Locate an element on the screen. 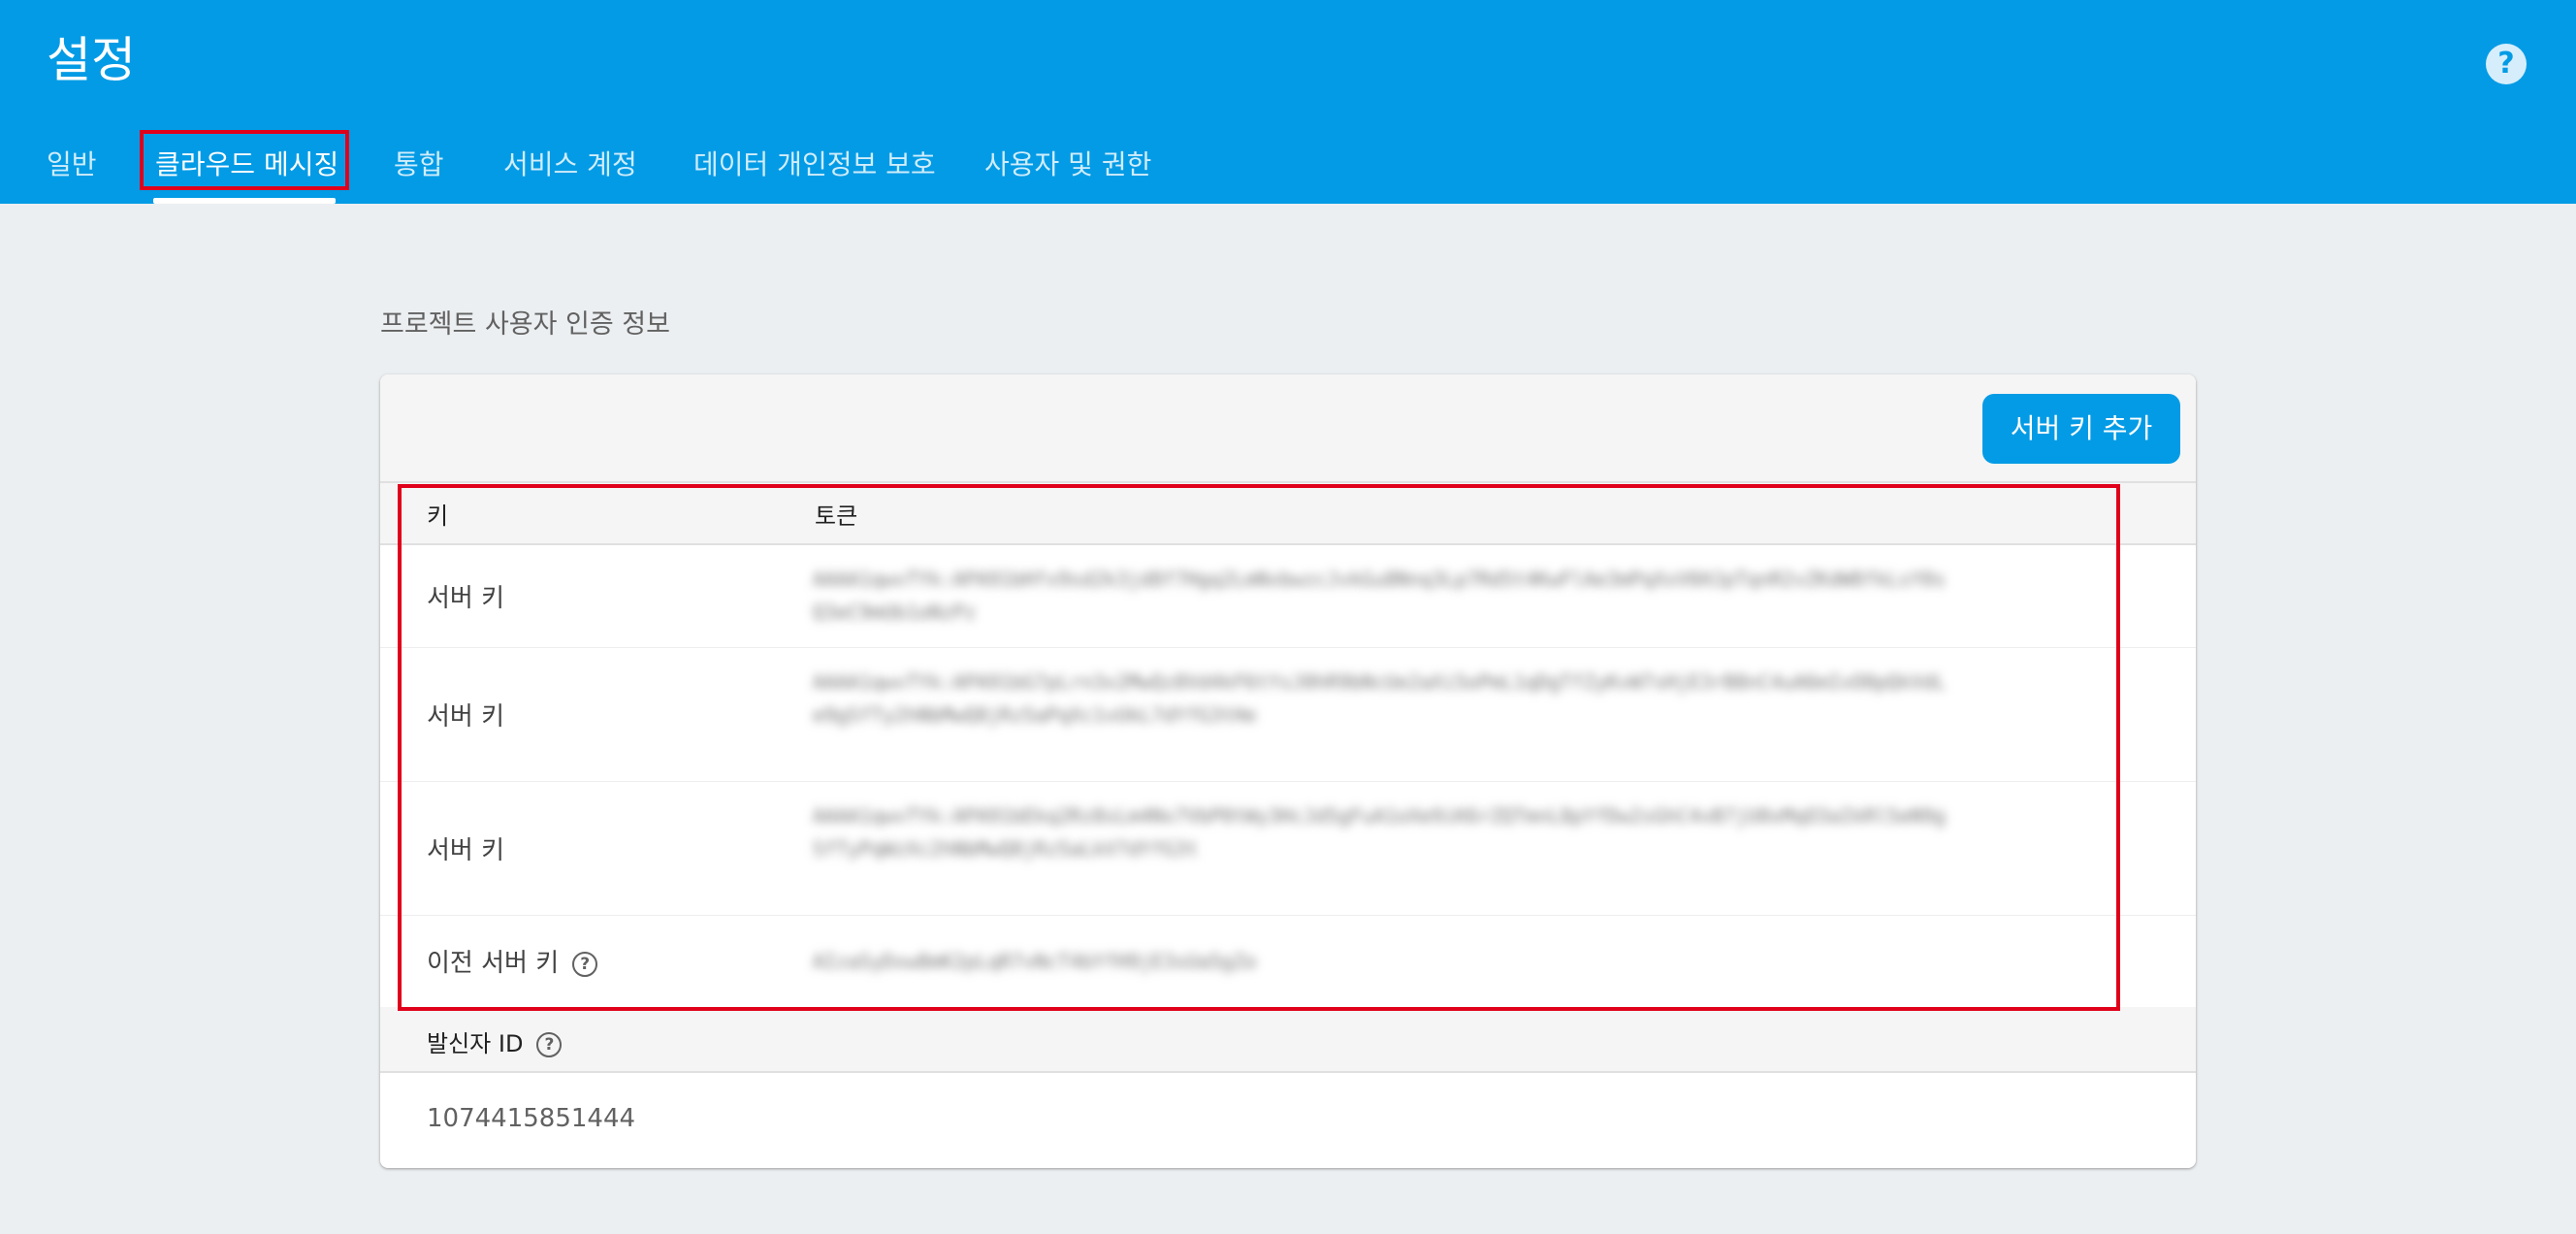 This screenshot has width=2576, height=1234. card-toolbar: 서버 키 추가 is located at coordinates (1288, 428).